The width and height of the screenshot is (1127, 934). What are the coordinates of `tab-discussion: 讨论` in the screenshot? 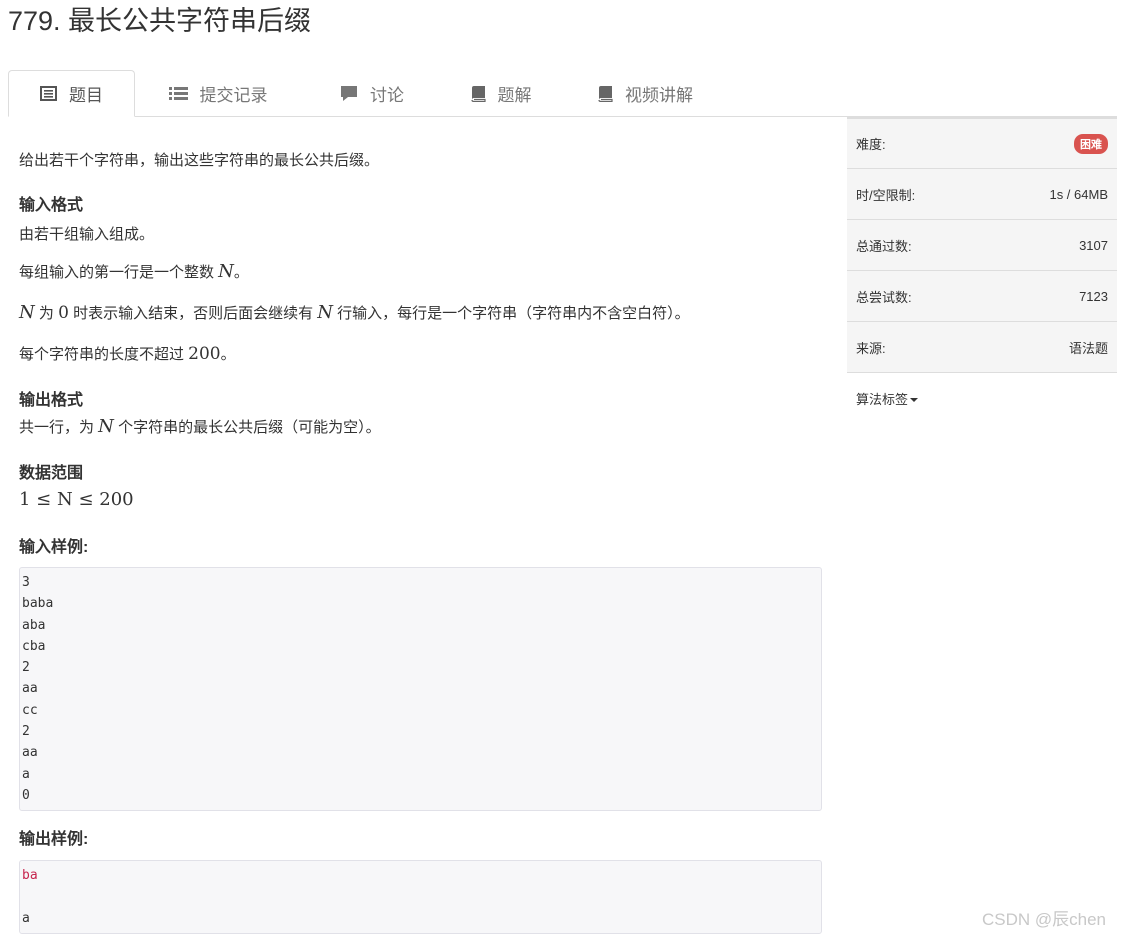 It's located at (372, 93).